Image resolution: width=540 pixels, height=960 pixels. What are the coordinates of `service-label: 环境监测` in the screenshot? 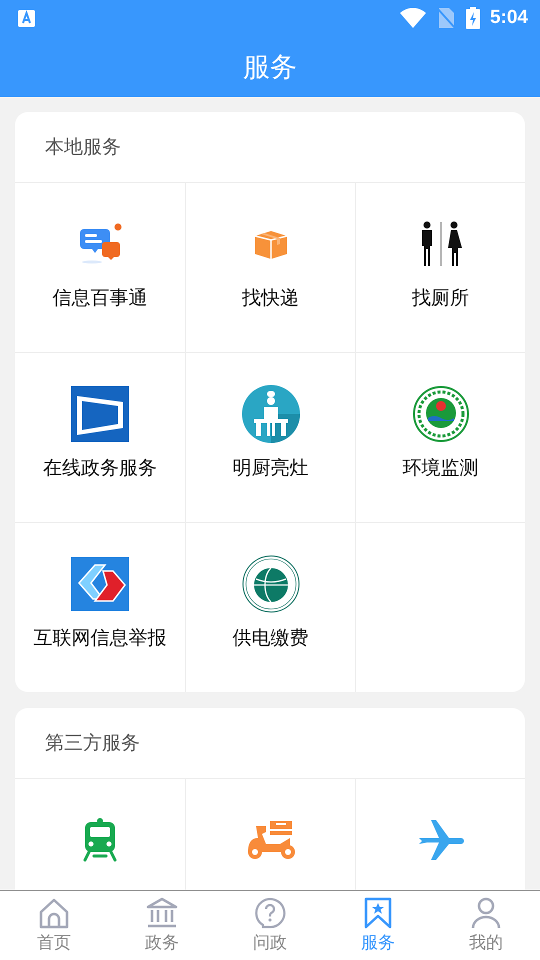 It's located at (440, 468).